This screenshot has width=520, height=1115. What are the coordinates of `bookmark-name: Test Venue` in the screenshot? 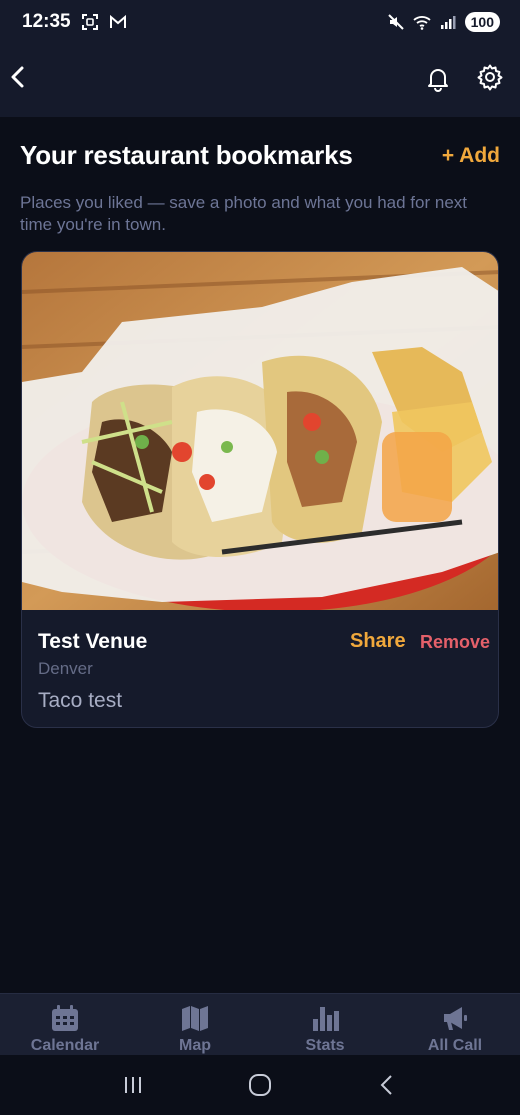 It's located at (93, 641).